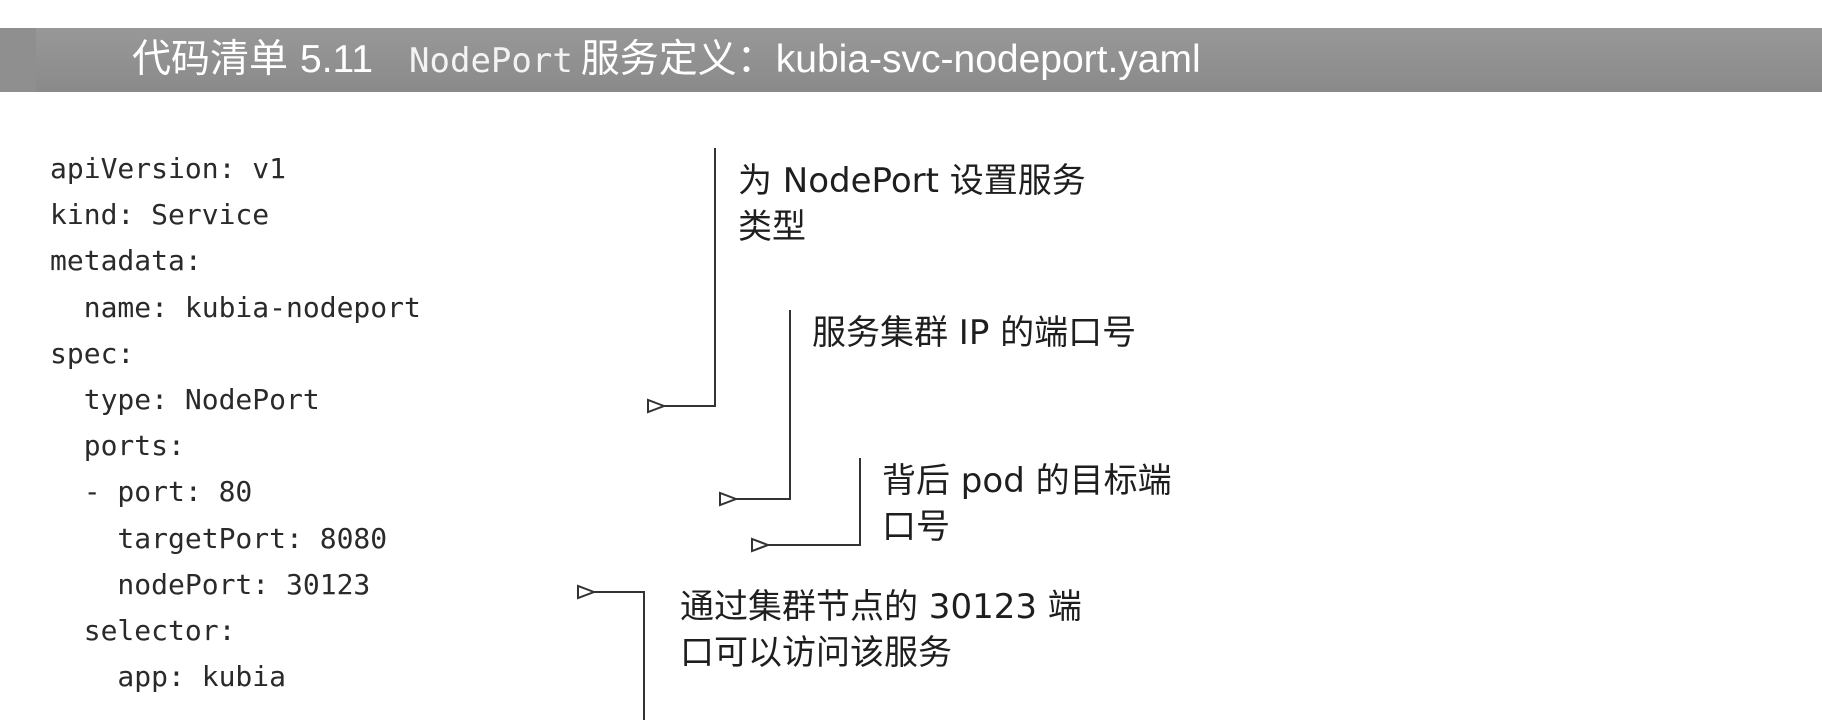  Describe the element at coordinates (881, 630) in the screenshot. I see `annotation-node-port: 通过集群节点的 30123 端 口可以访问该服务` at that location.